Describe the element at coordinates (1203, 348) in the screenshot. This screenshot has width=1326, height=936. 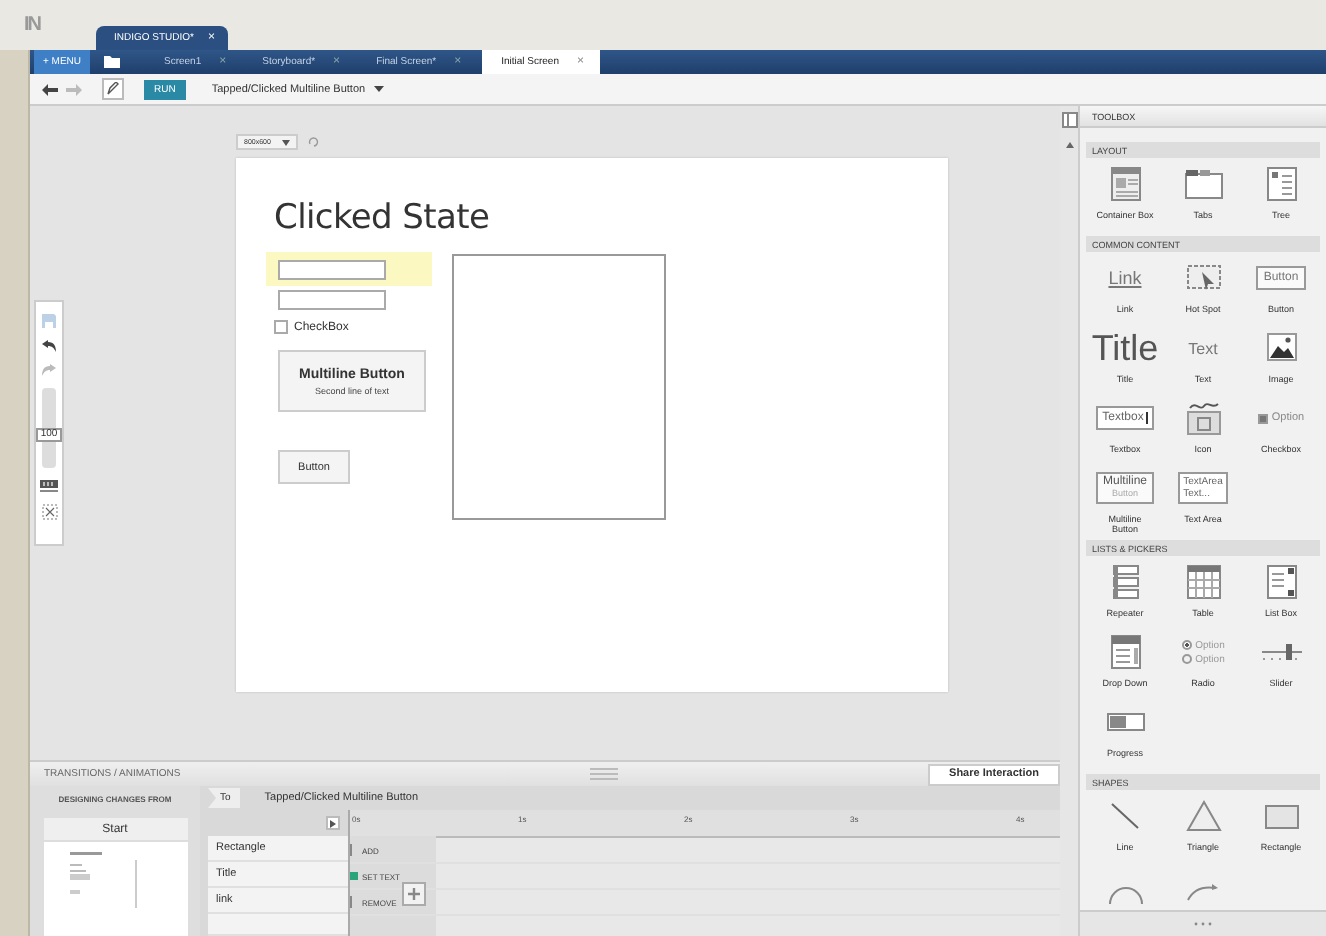
I see `text-preview: Text` at that location.